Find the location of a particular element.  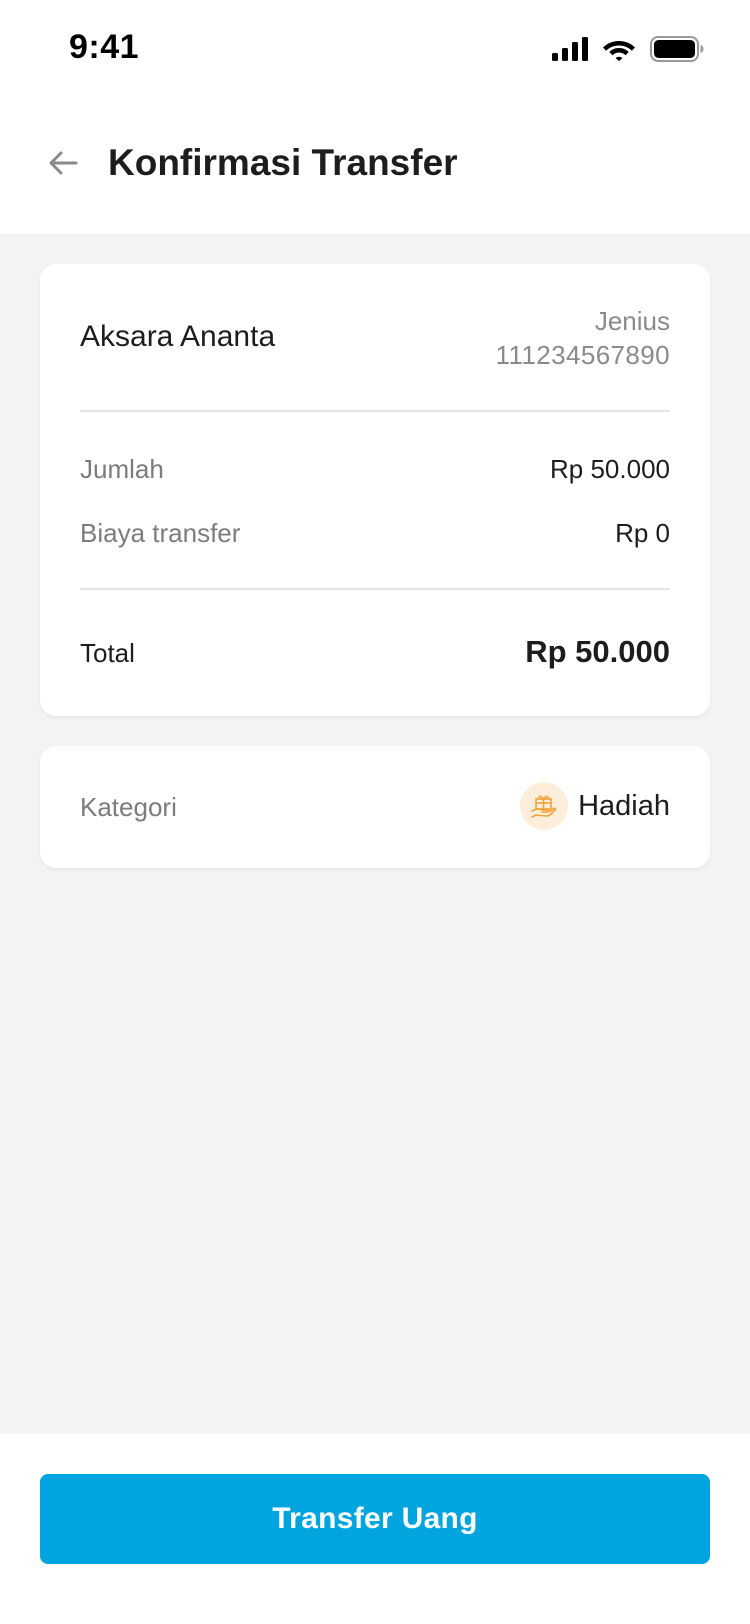

page-title: Konfirmasi Transfer is located at coordinates (283, 162).